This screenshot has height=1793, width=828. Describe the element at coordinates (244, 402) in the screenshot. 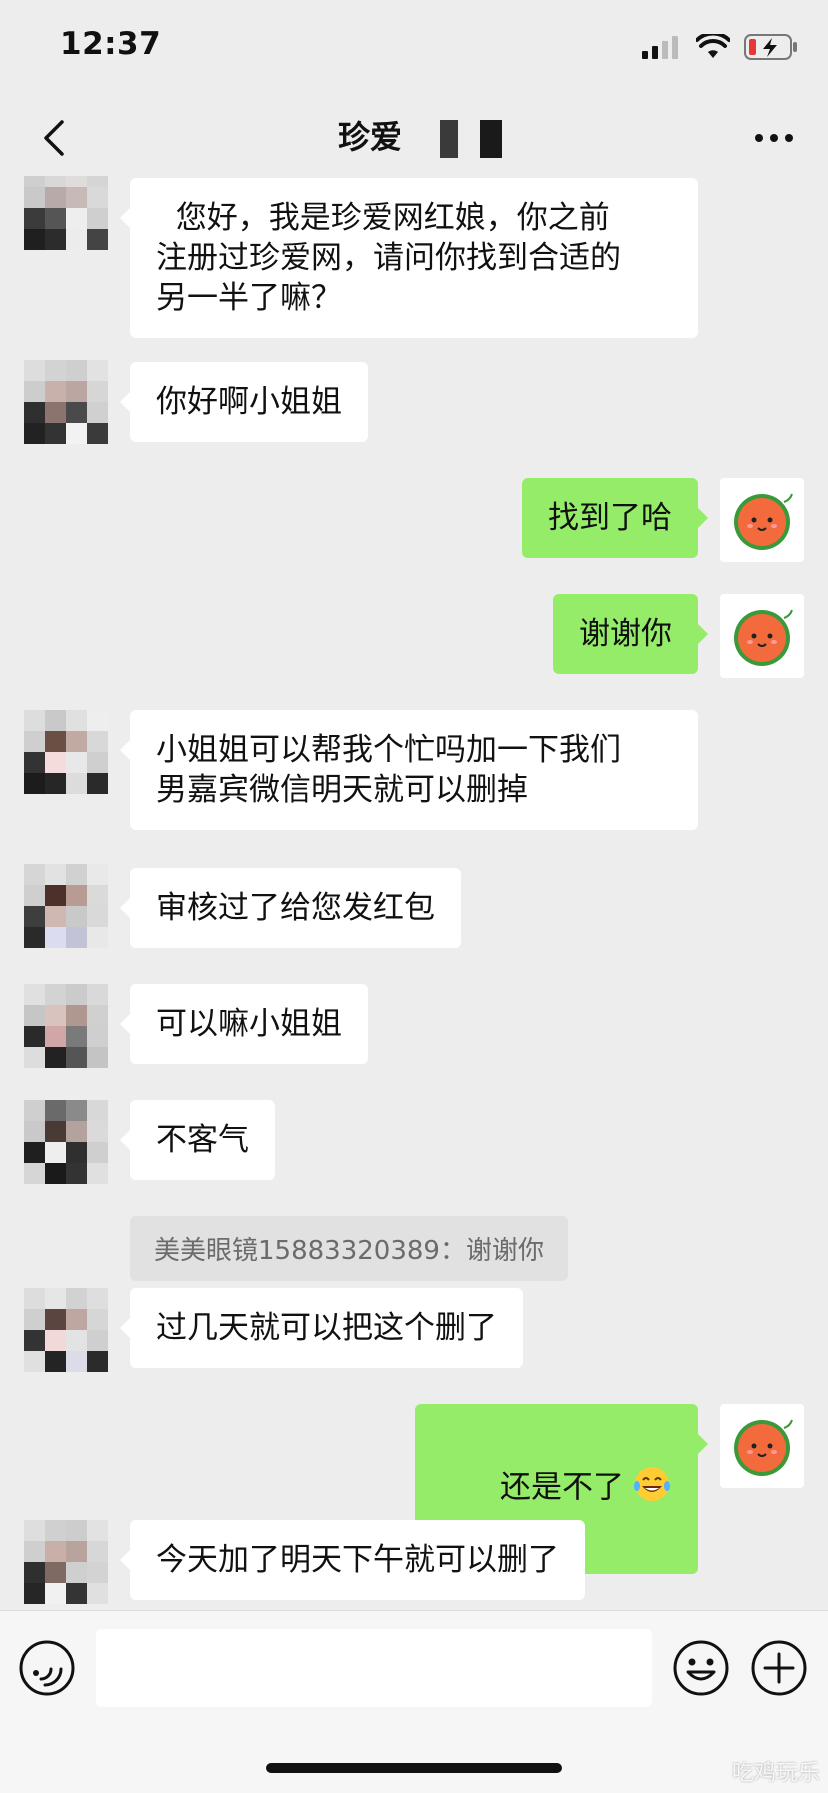

I see `message-bubble-incoming: 你好啊小姐姐` at that location.